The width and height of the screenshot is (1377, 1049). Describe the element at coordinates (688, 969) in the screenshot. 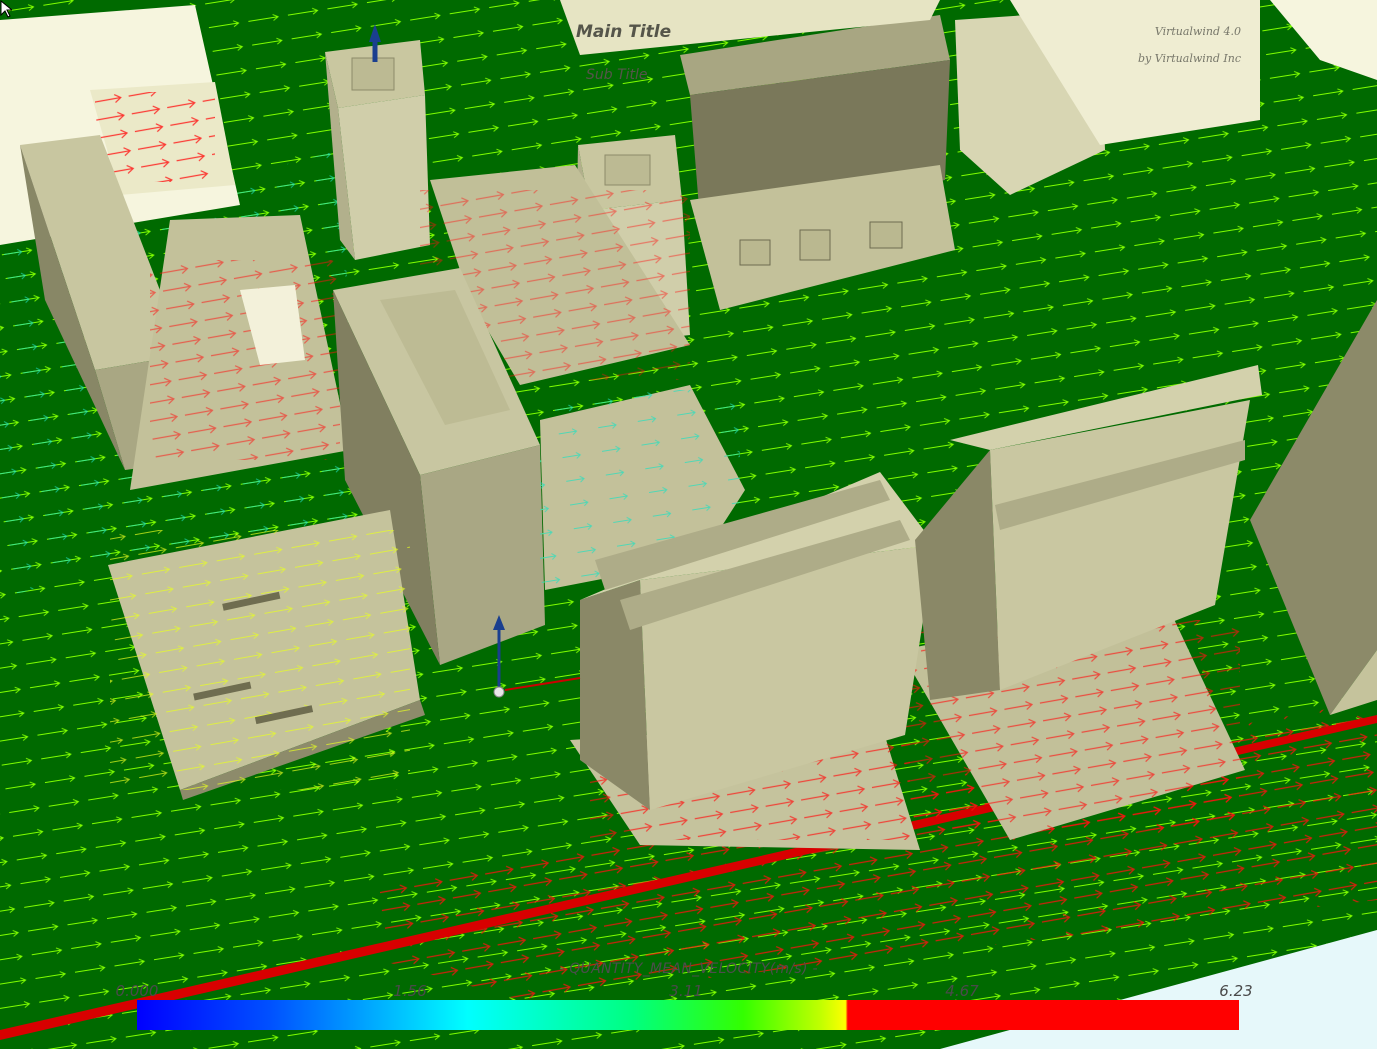

I see `legend-quantity-label: - QUANTITY_MEAN_VELOCITY(m/s) -` at that location.